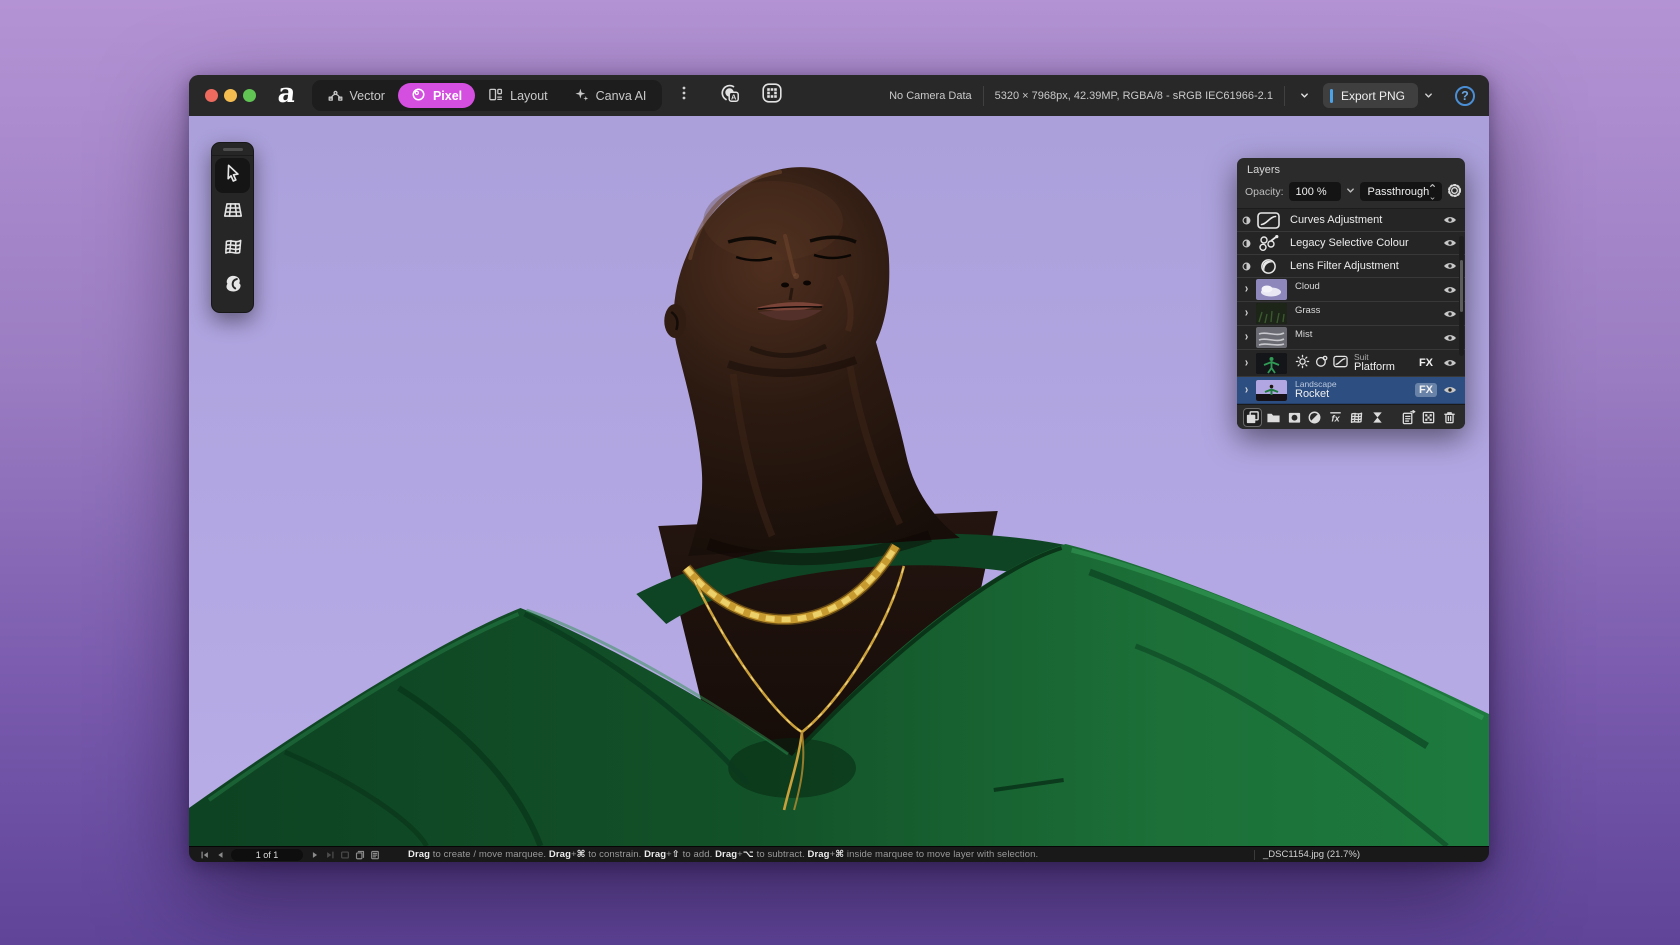 This screenshot has width=1680, height=945. What do you see at coordinates (1351, 363) in the screenshot?
I see `layer-row-platform: › Suit Platform FX` at bounding box center [1351, 363].